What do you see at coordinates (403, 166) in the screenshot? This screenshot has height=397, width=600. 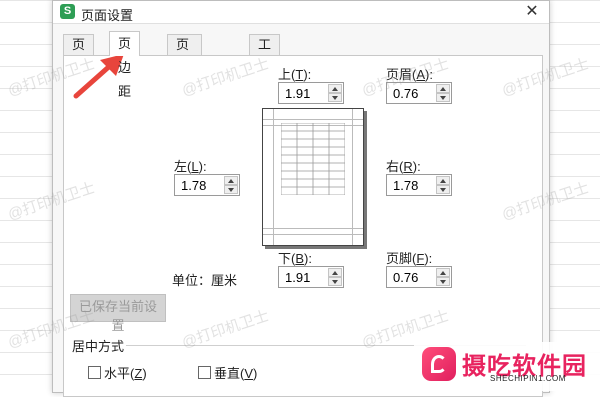 I see `right-margin-label: 右(R):` at bounding box center [403, 166].